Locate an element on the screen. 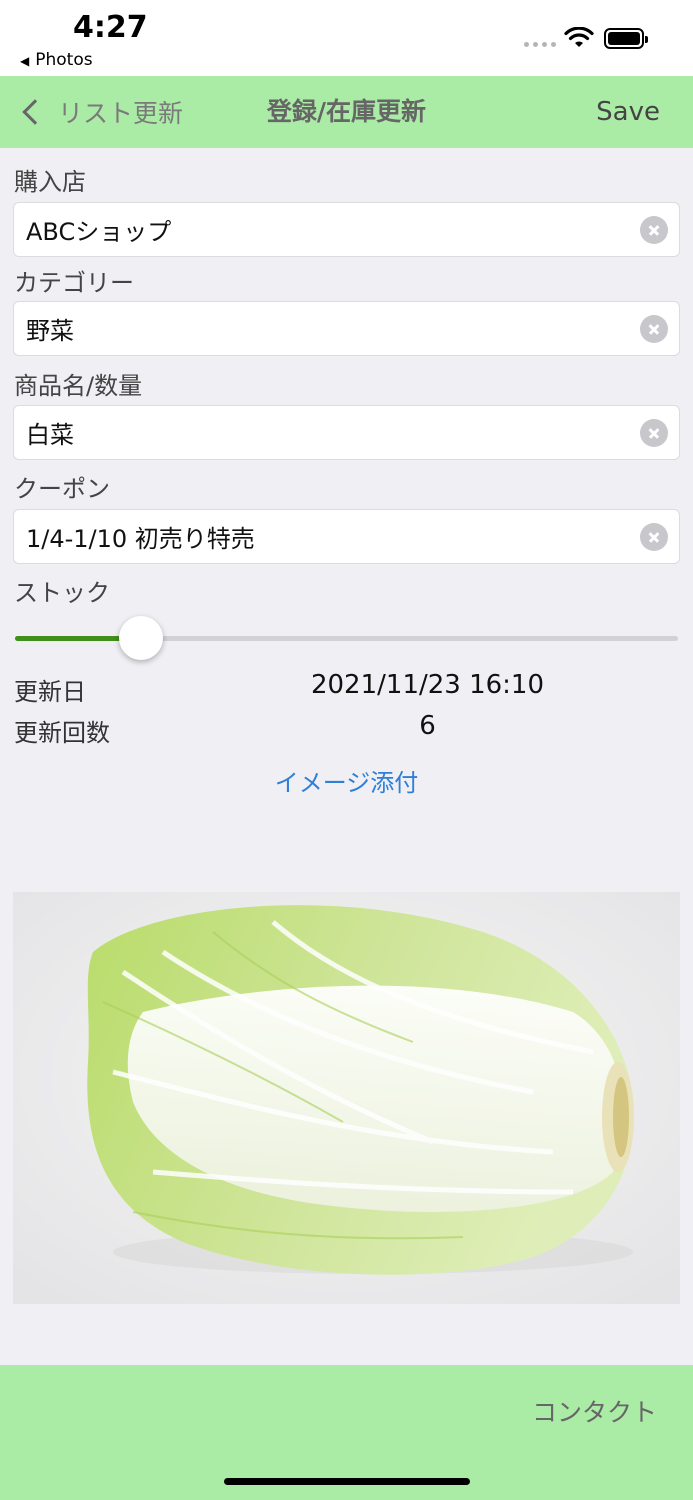 The image size is (693, 1500). back-triangle-icon: ◀ is located at coordinates (25, 61).